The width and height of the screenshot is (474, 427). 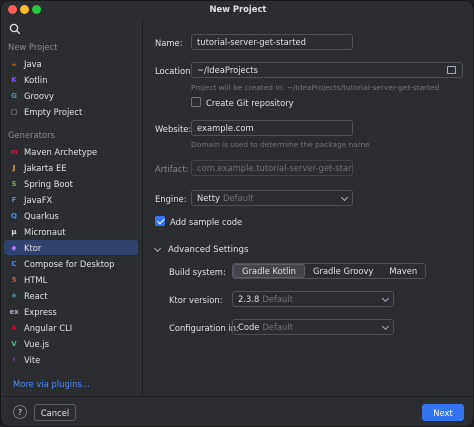 What do you see at coordinates (14, 95) in the screenshot?
I see `groovy-icon: G` at bounding box center [14, 95].